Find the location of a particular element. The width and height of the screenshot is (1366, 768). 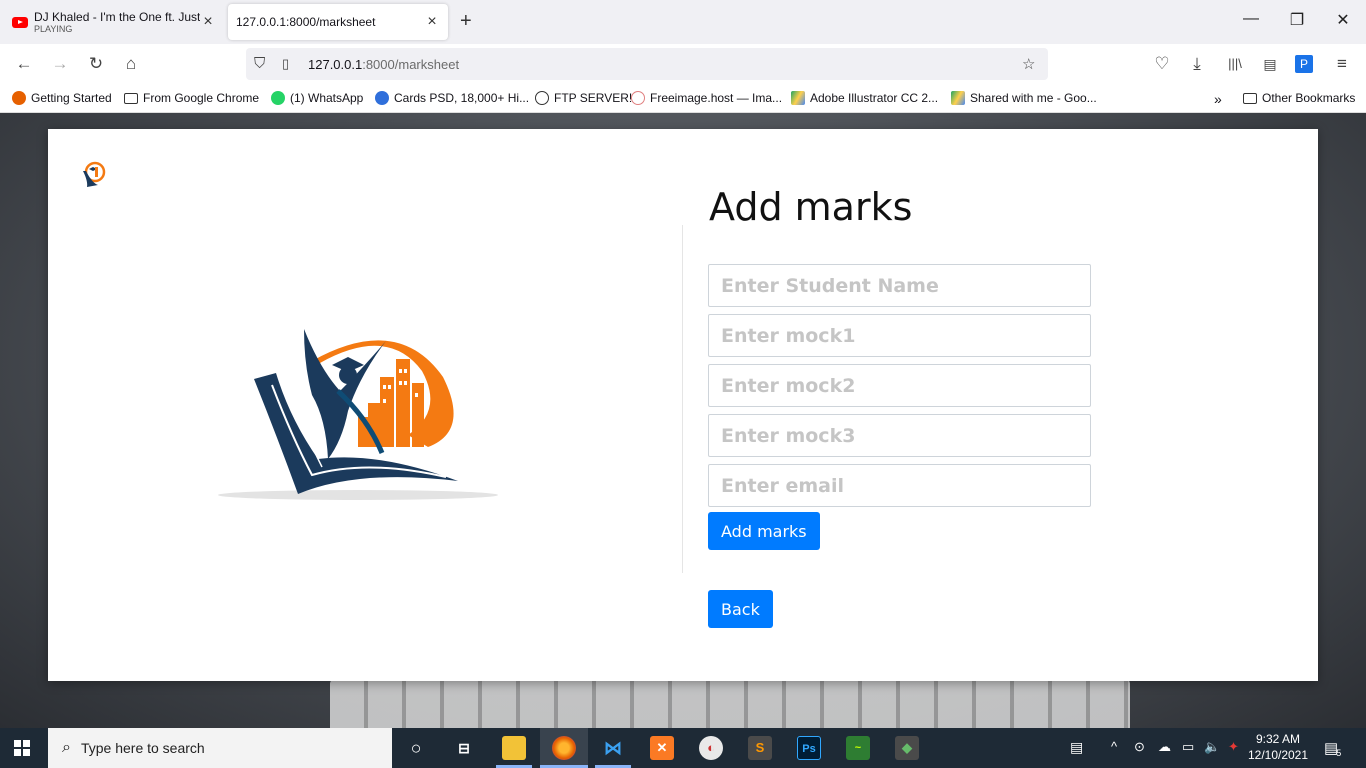

bookmark-getting-started: Getting Started is located at coordinates (62, 98).